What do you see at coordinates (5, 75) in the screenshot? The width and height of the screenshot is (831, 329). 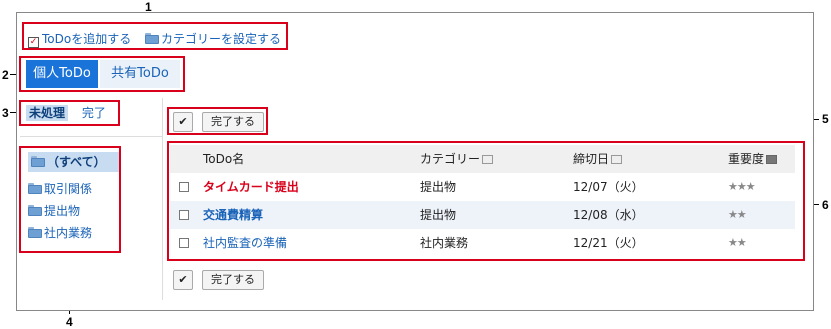 I see `callout-2: 2` at bounding box center [5, 75].